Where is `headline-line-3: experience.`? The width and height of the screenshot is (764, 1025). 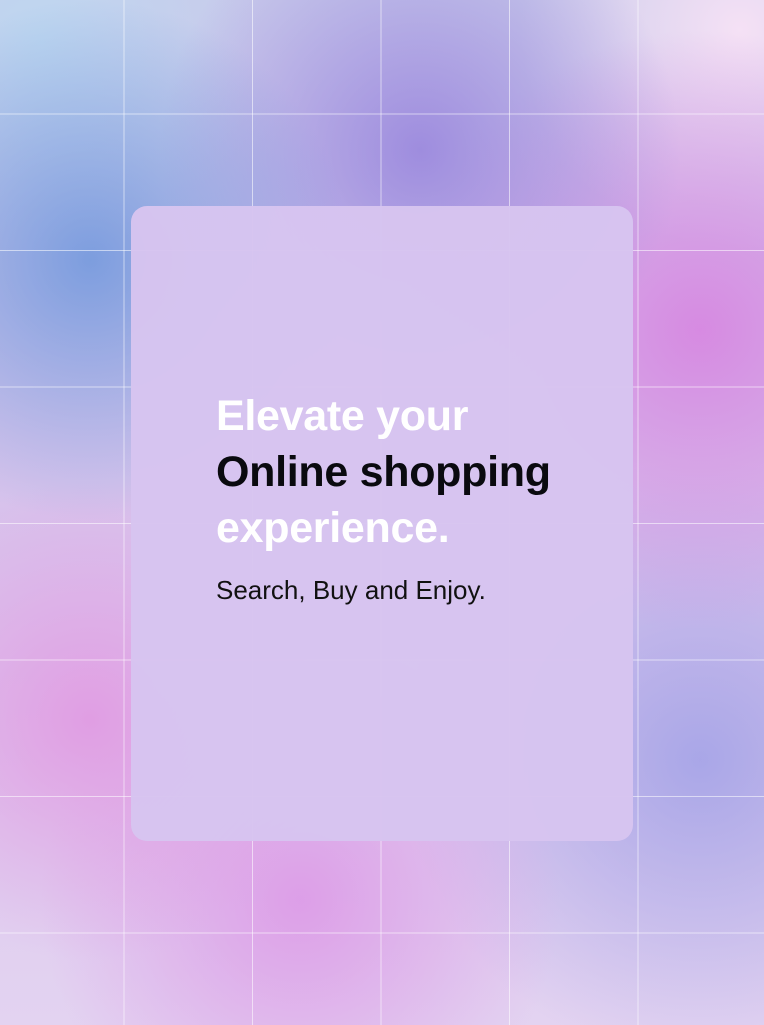 headline-line-3: experience. is located at coordinates (333, 528).